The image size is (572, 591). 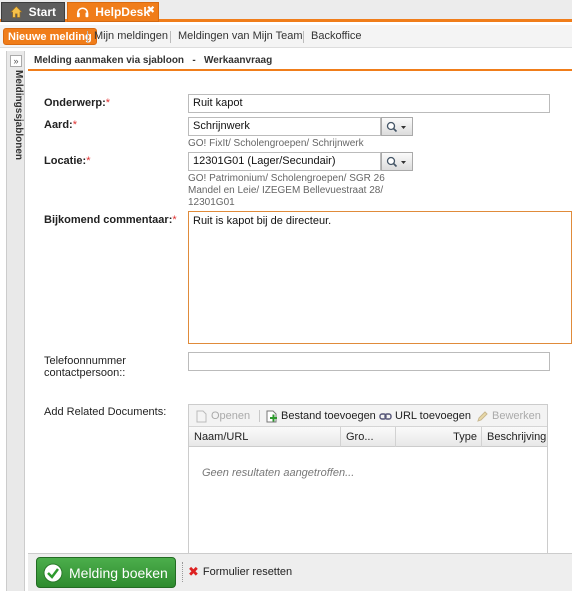 I want to click on toolbar-divider, so click(x=259, y=416).